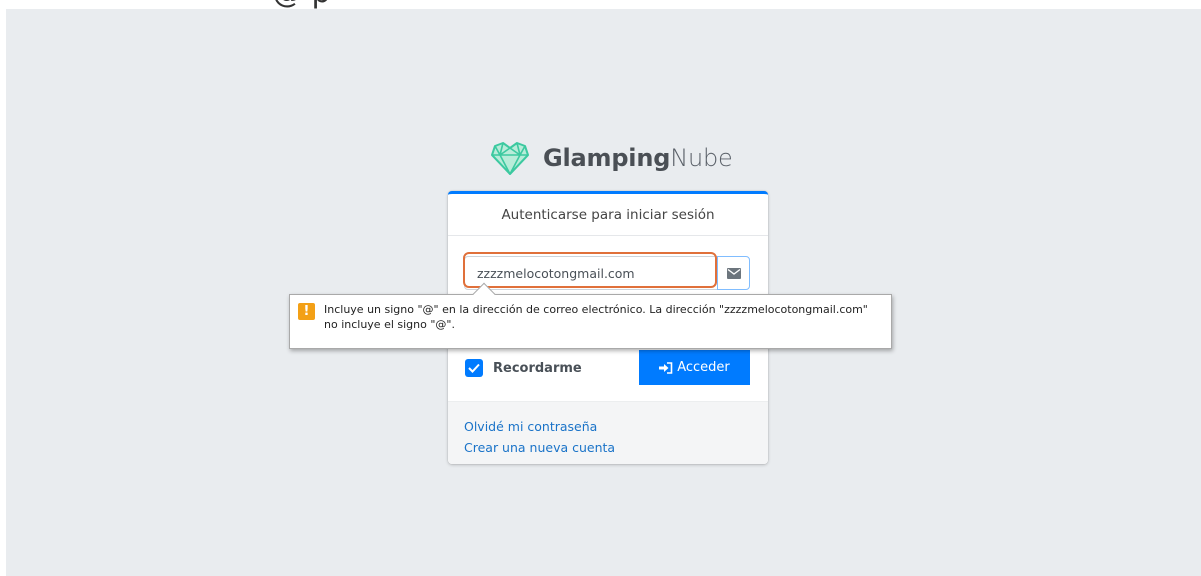 The image size is (1201, 576). Describe the element at coordinates (701, 158) in the screenshot. I see `brand-name-light: Nube` at that location.